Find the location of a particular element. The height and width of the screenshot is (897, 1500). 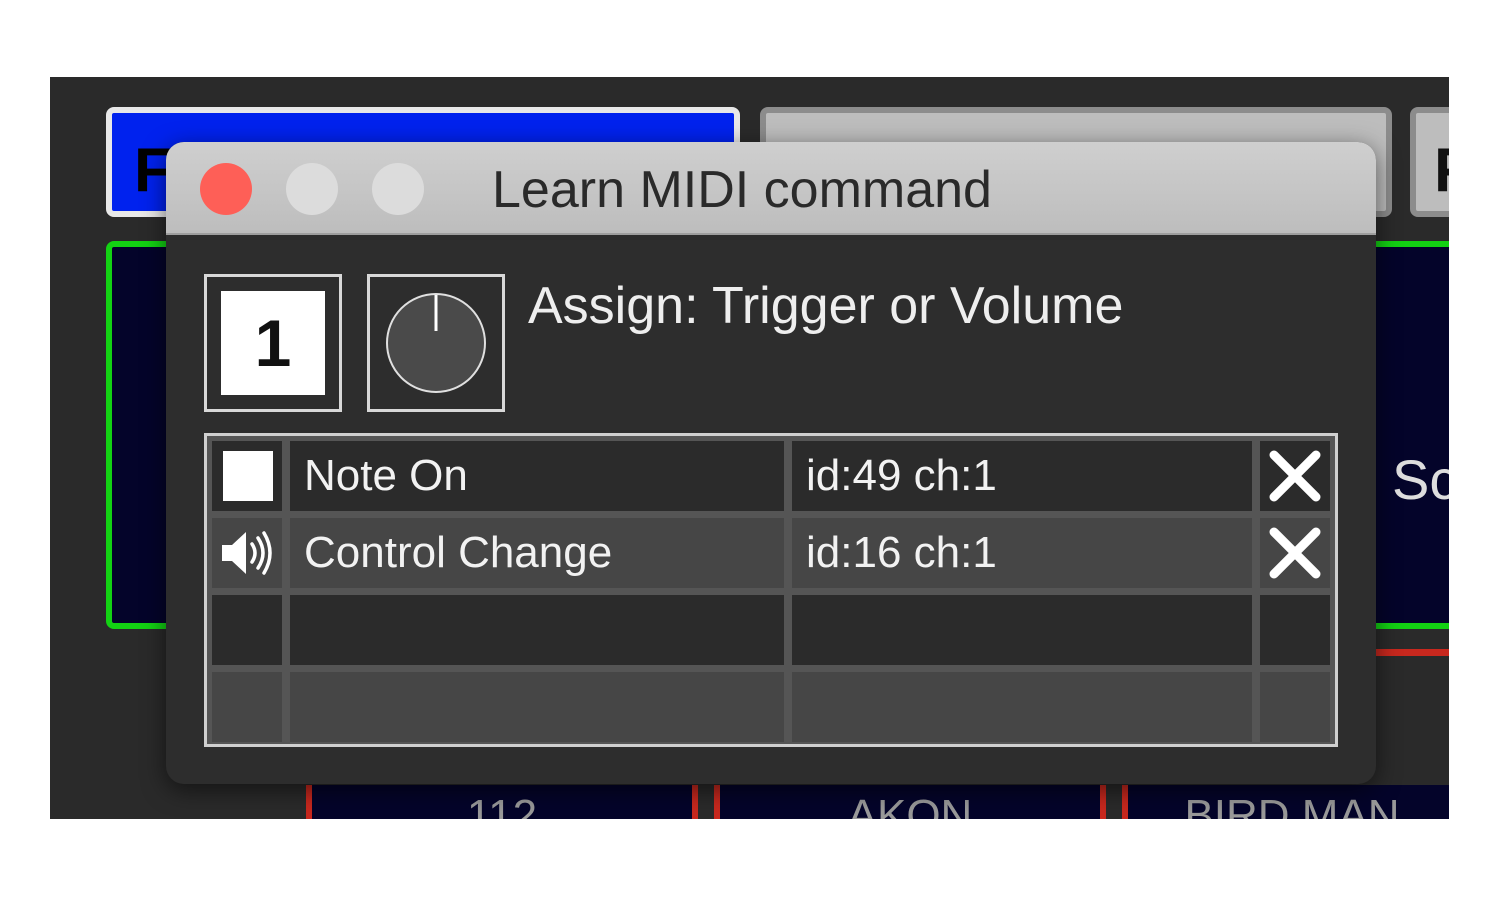

background-cell-label: BIRD MAN is located at coordinates (1292, 805).